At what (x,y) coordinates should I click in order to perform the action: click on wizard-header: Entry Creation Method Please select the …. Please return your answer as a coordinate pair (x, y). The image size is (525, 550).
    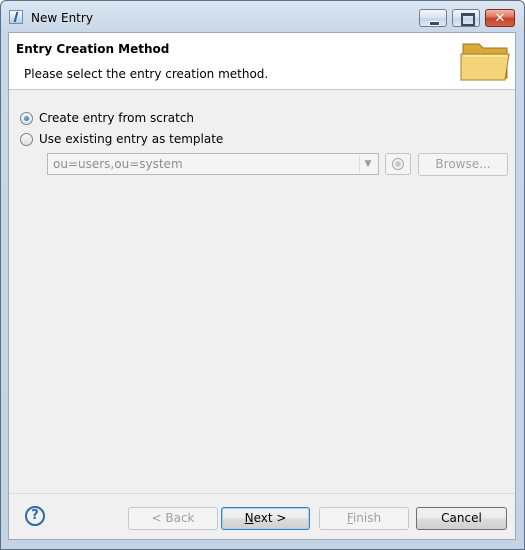
    Looking at the image, I should click on (262, 61).